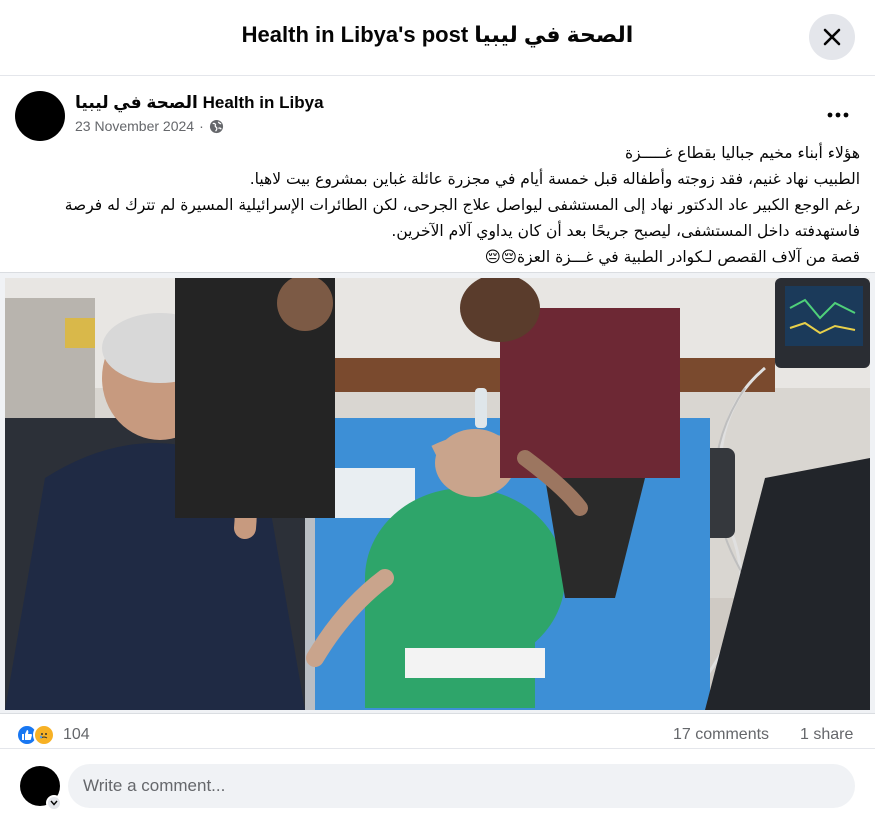 The width and height of the screenshot is (875, 832). I want to click on reactions-summary: 104, so click(53, 735).